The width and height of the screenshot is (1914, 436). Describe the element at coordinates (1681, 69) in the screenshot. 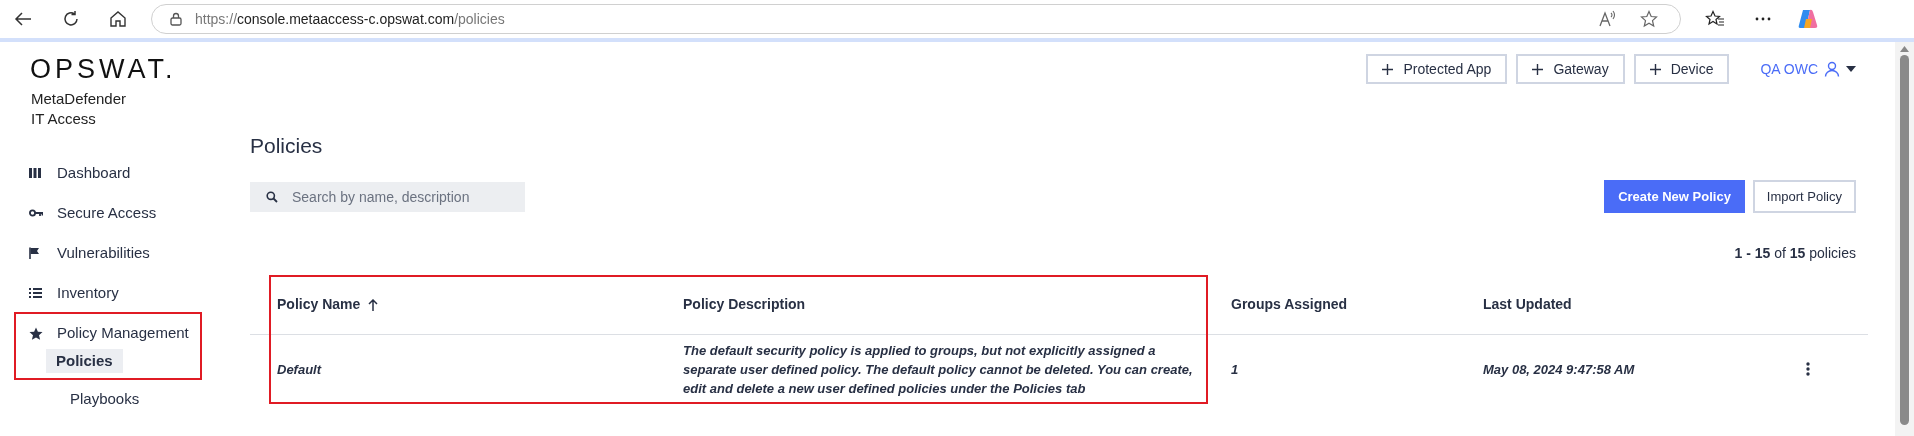

I see `header-button: Device` at that location.